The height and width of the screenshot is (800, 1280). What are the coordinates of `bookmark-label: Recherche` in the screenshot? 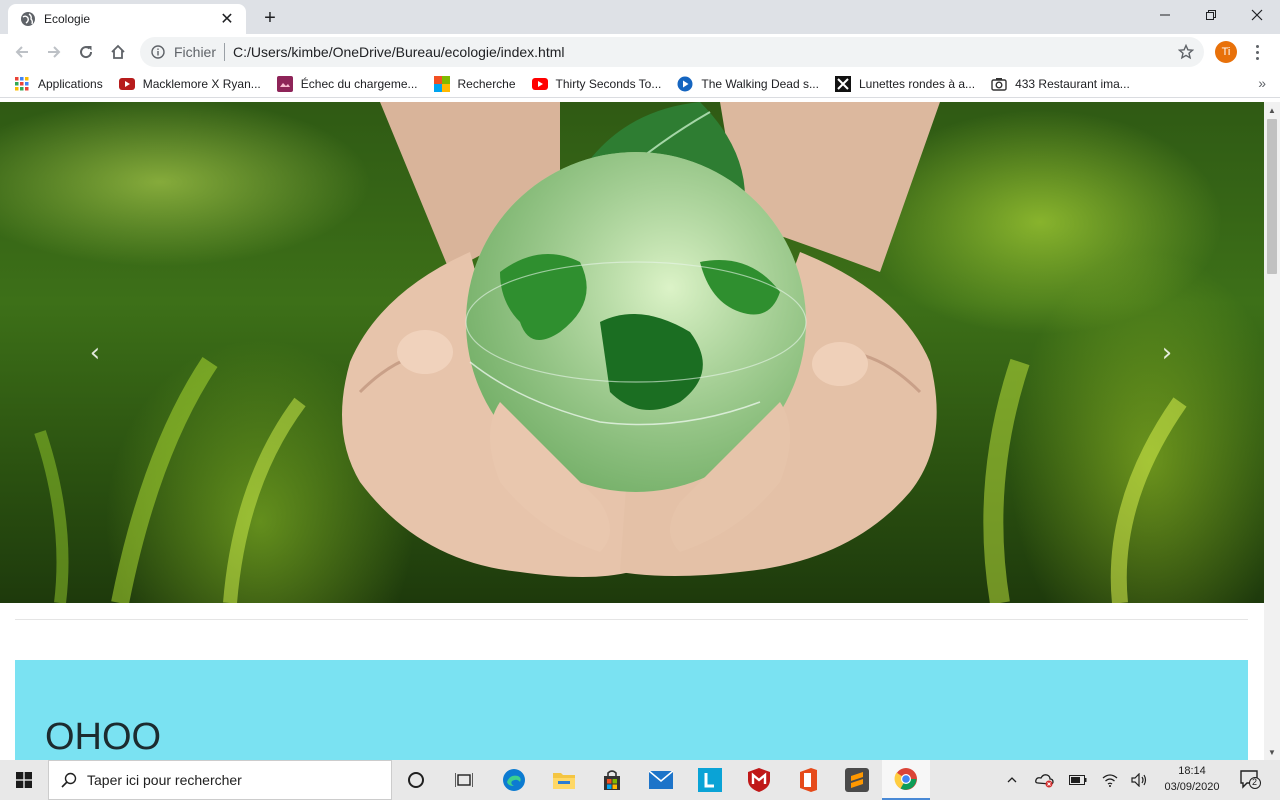 It's located at (486, 83).